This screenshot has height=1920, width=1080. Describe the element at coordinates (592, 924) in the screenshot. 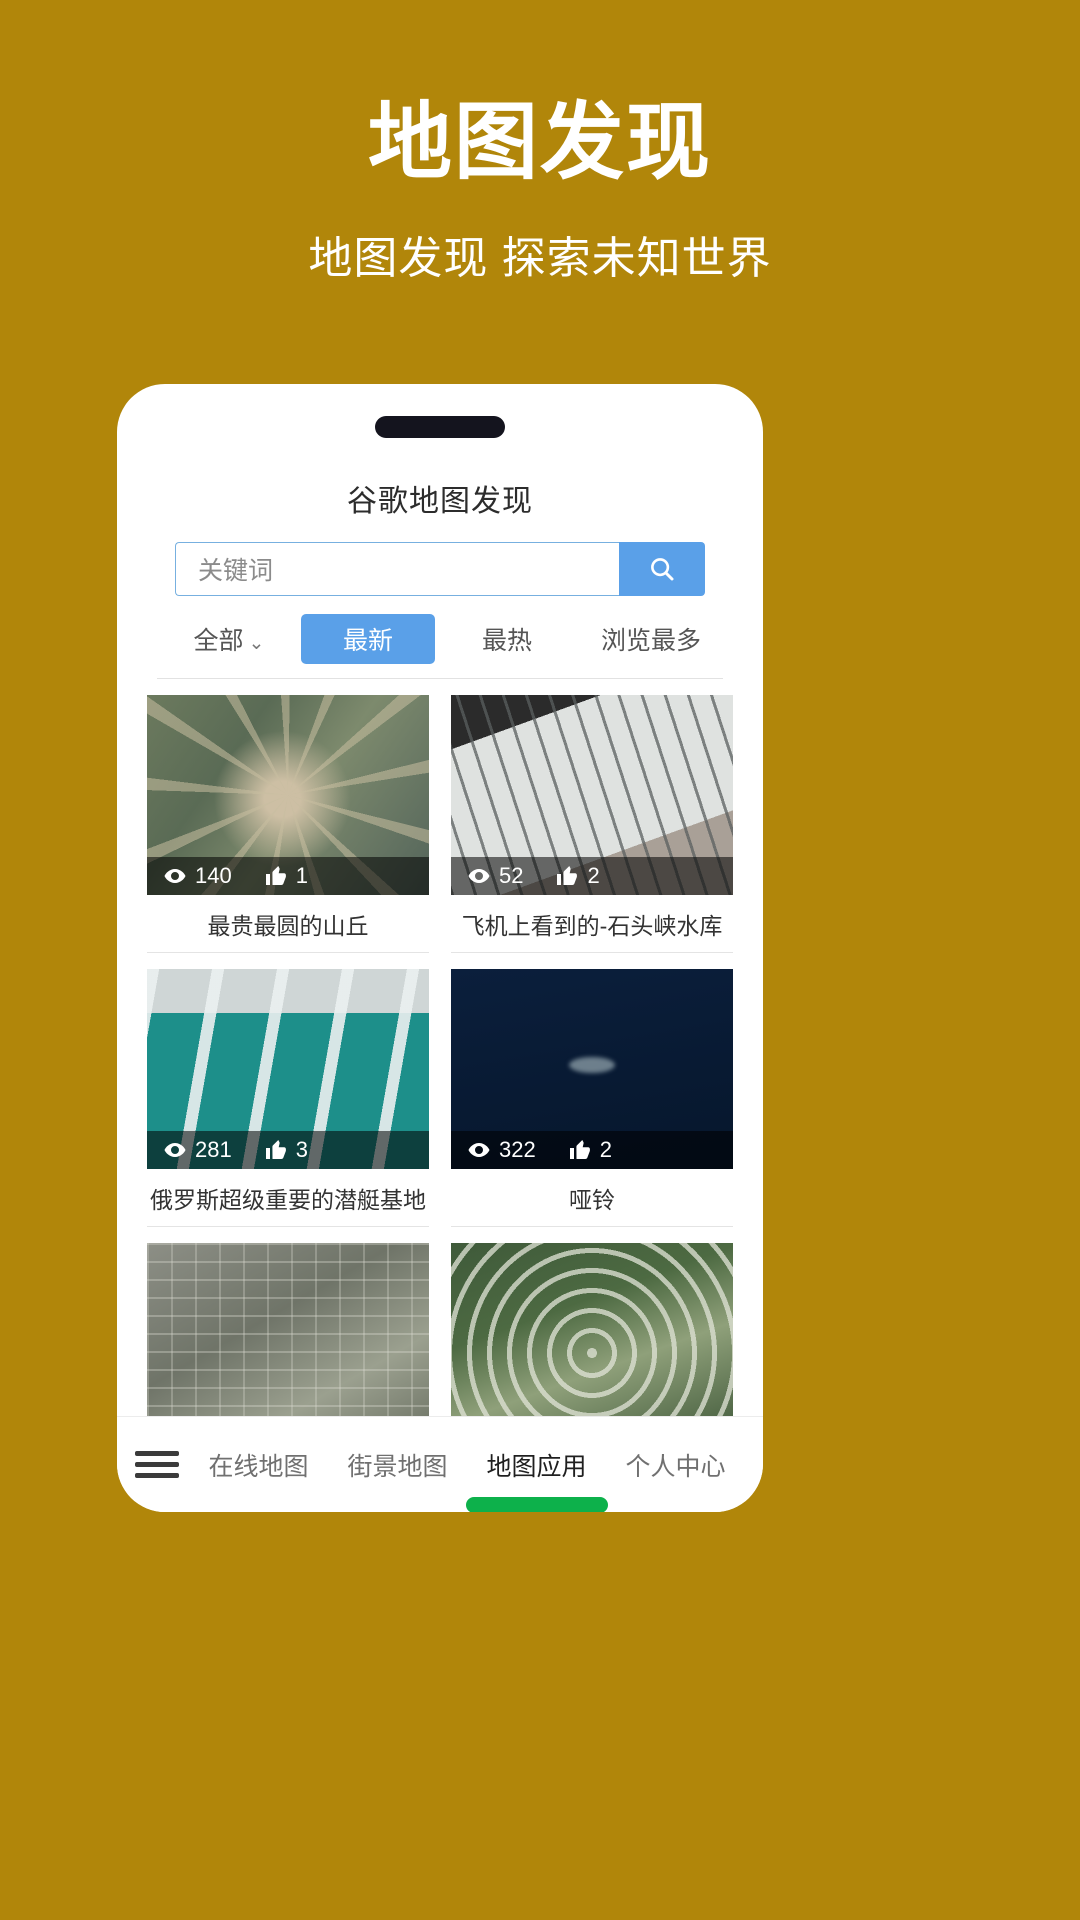

I see `card-title: 飞机上看到的-石头峡水库` at that location.